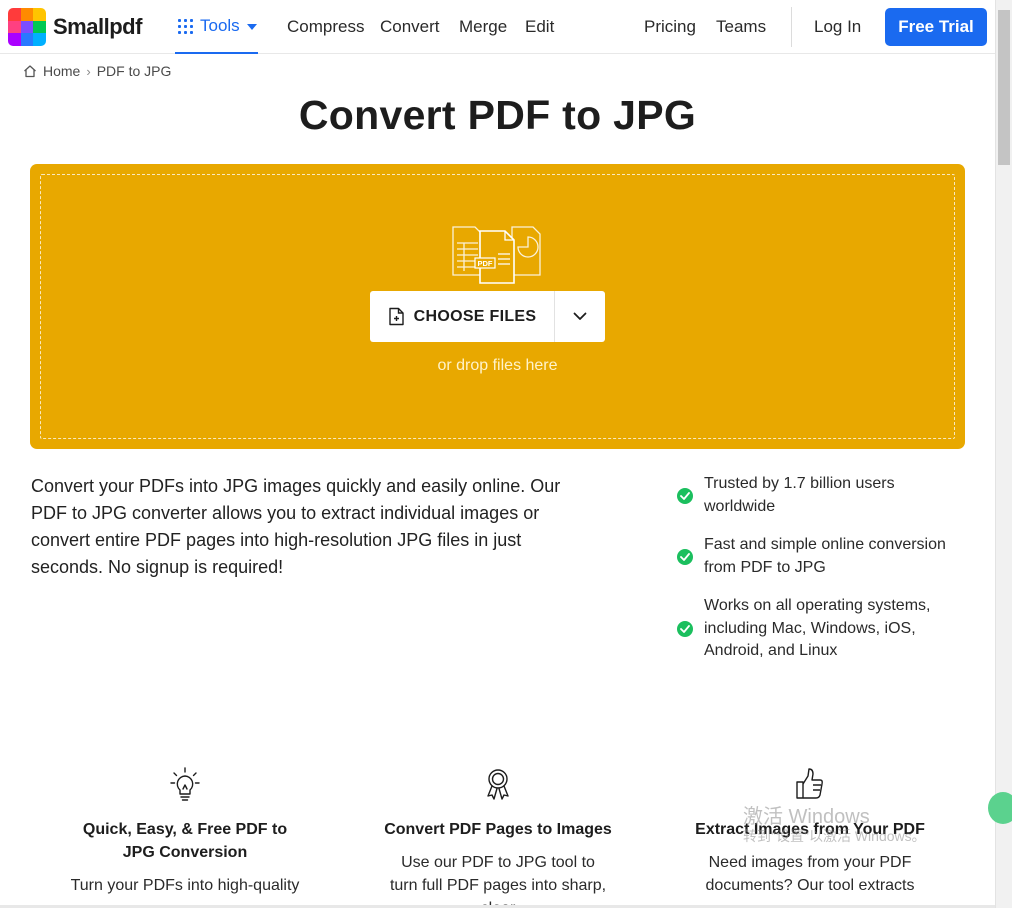 Image resolution: width=1012 pixels, height=908 pixels. What do you see at coordinates (834, 836) in the screenshot?
I see `watermark-line2: 转到"设置"以激活 Windows。` at bounding box center [834, 836].